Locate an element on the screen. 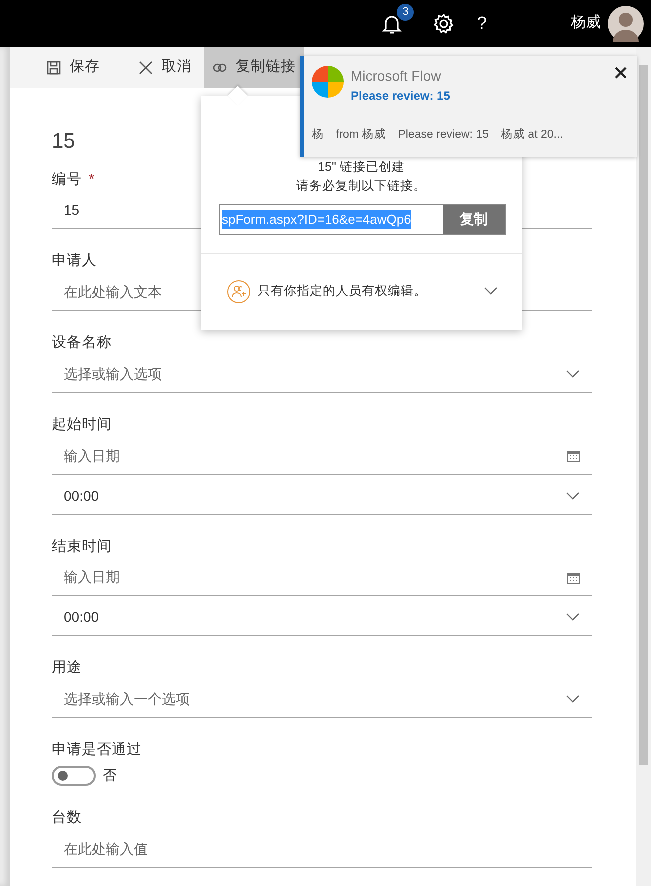 The image size is (651, 886). field-label: 结束时间 is located at coordinates (82, 547).